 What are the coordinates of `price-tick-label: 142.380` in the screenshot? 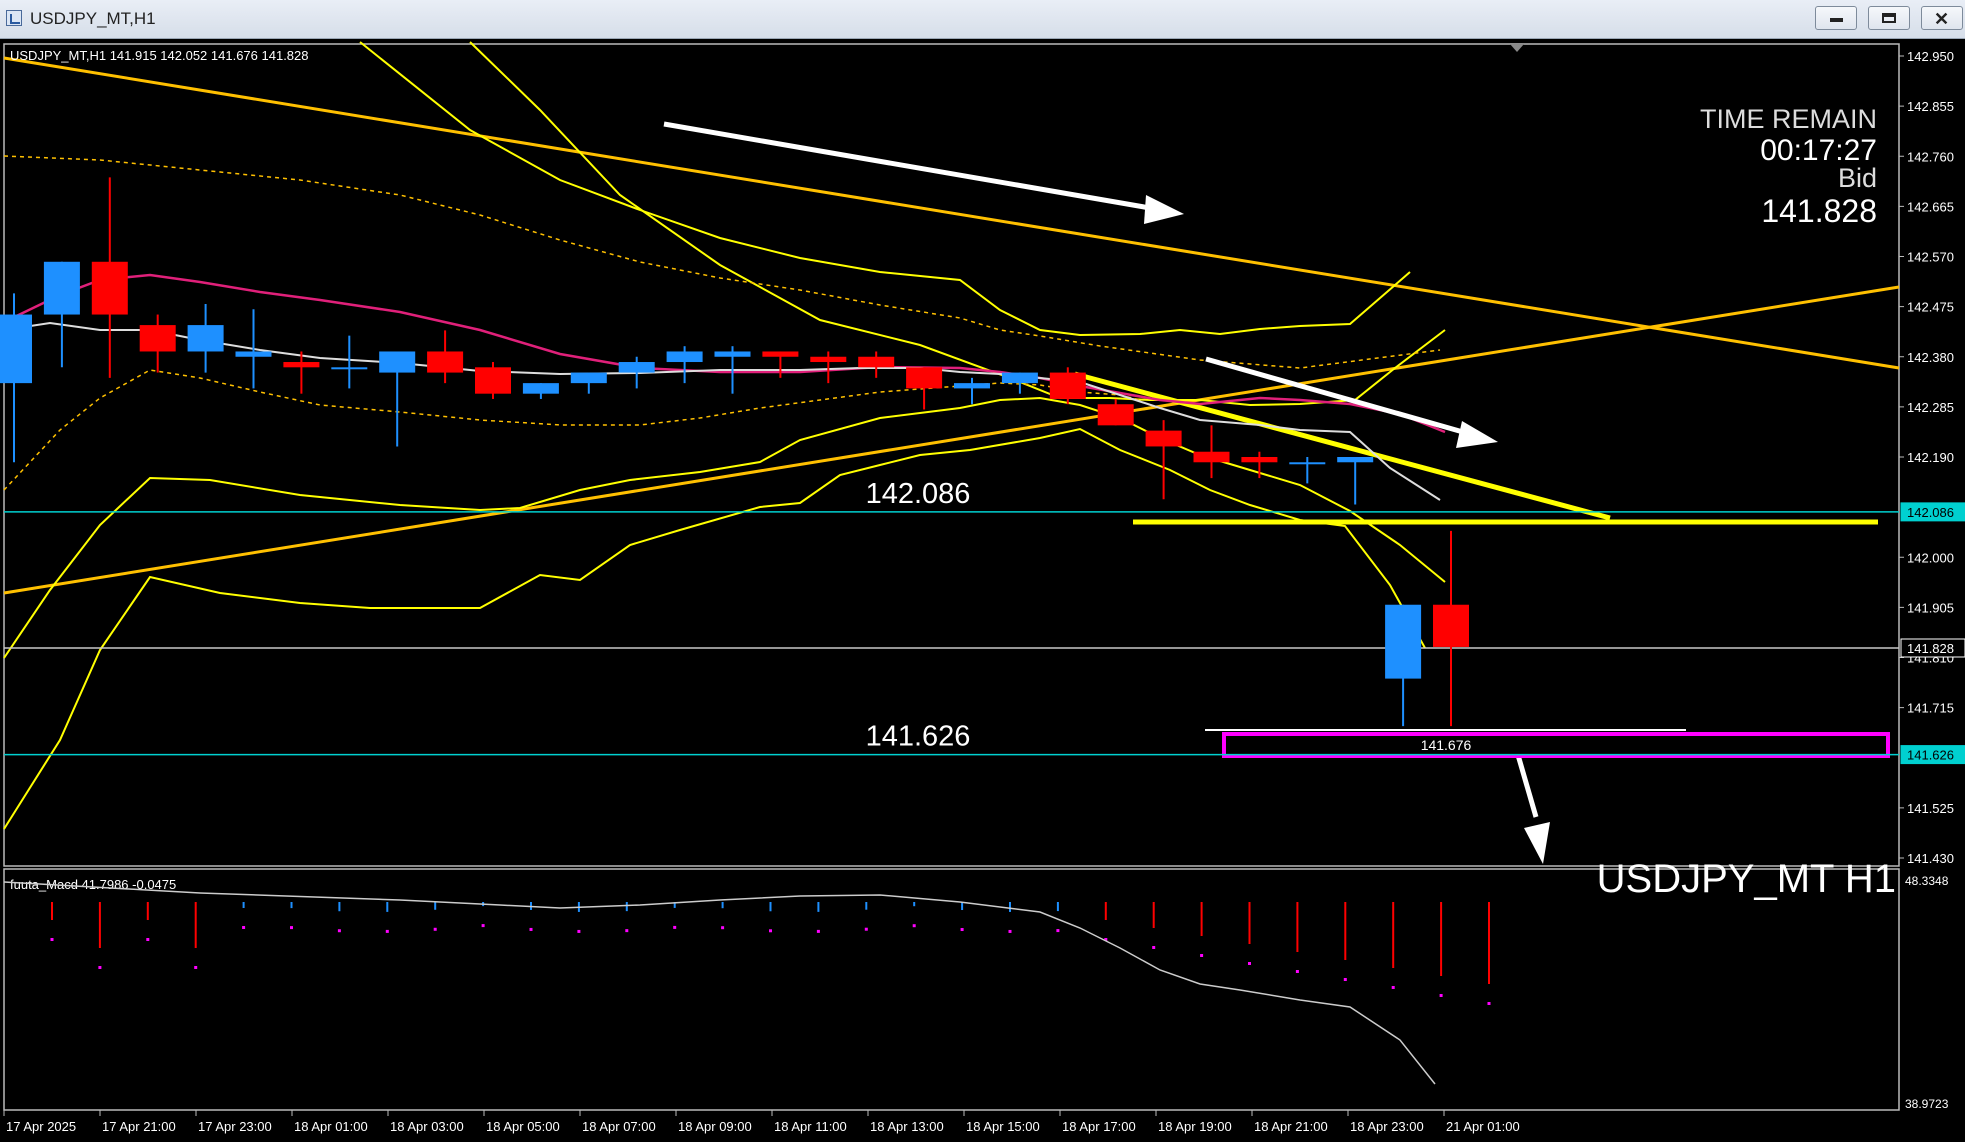 It's located at (1930, 357).